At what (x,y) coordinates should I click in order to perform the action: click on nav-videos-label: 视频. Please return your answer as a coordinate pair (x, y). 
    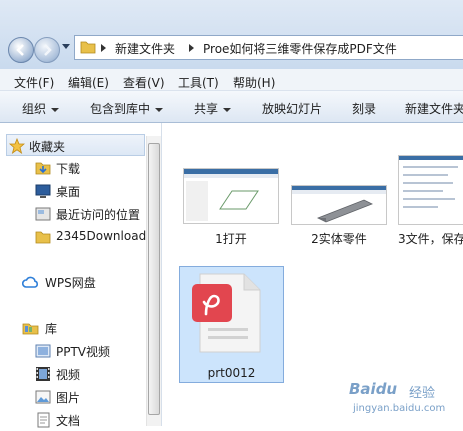
    Looking at the image, I should click on (68, 375).